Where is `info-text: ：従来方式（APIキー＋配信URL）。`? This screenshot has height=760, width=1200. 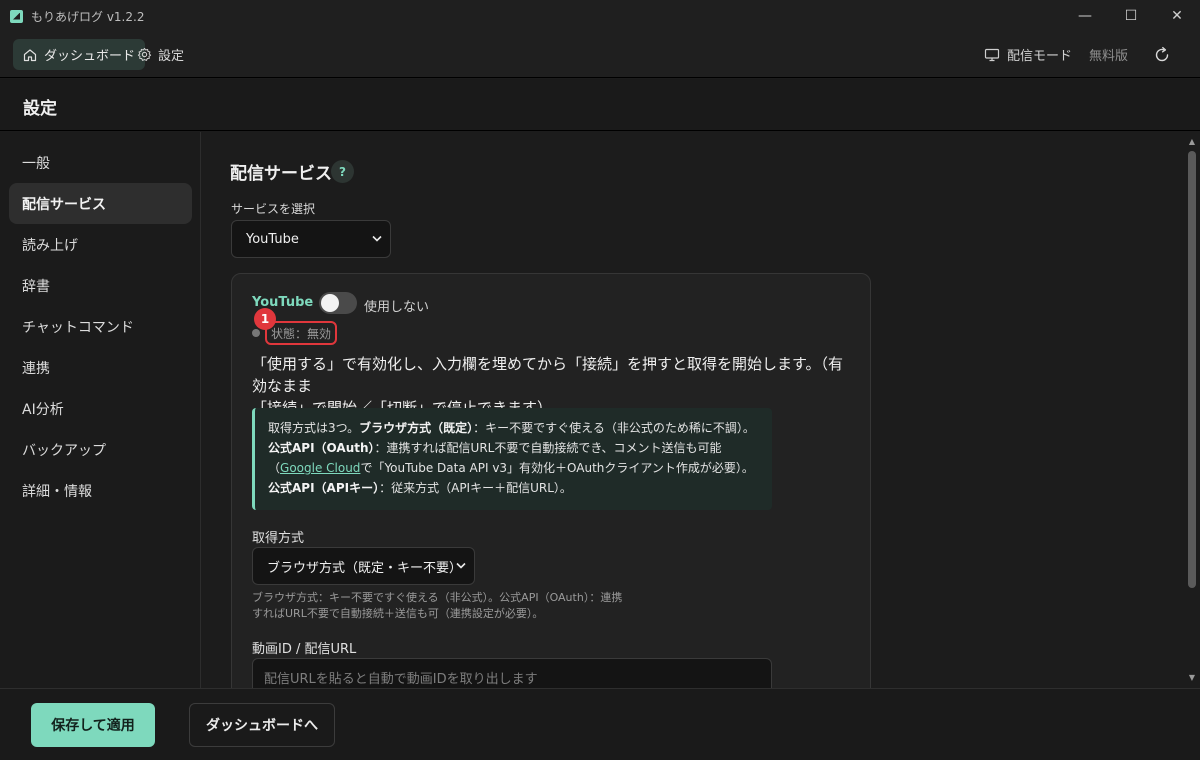
info-text: ：従来方式（APIキー＋配信URL）。 is located at coordinates (475, 488).